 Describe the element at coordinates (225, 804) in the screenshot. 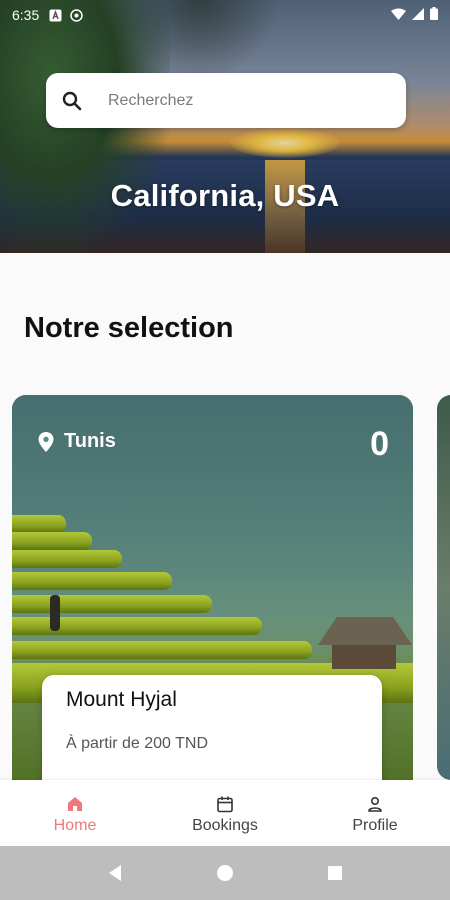

I see `calendar-icon` at that location.